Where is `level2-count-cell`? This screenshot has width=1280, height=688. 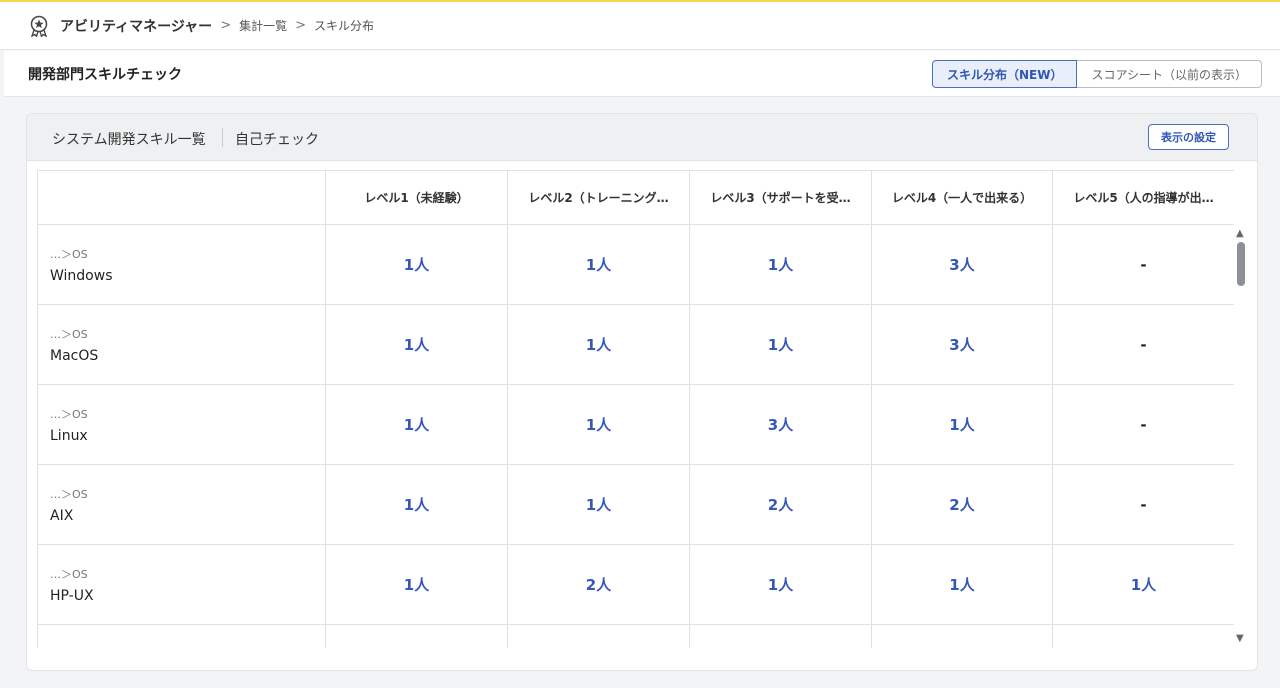
level2-count-cell is located at coordinates (598, 636).